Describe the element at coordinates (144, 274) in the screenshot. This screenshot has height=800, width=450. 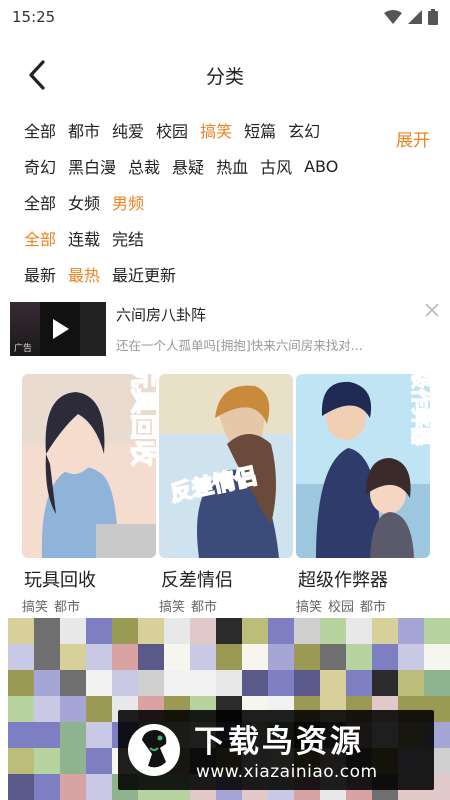
I see `filter-chip: 最近更新` at that location.